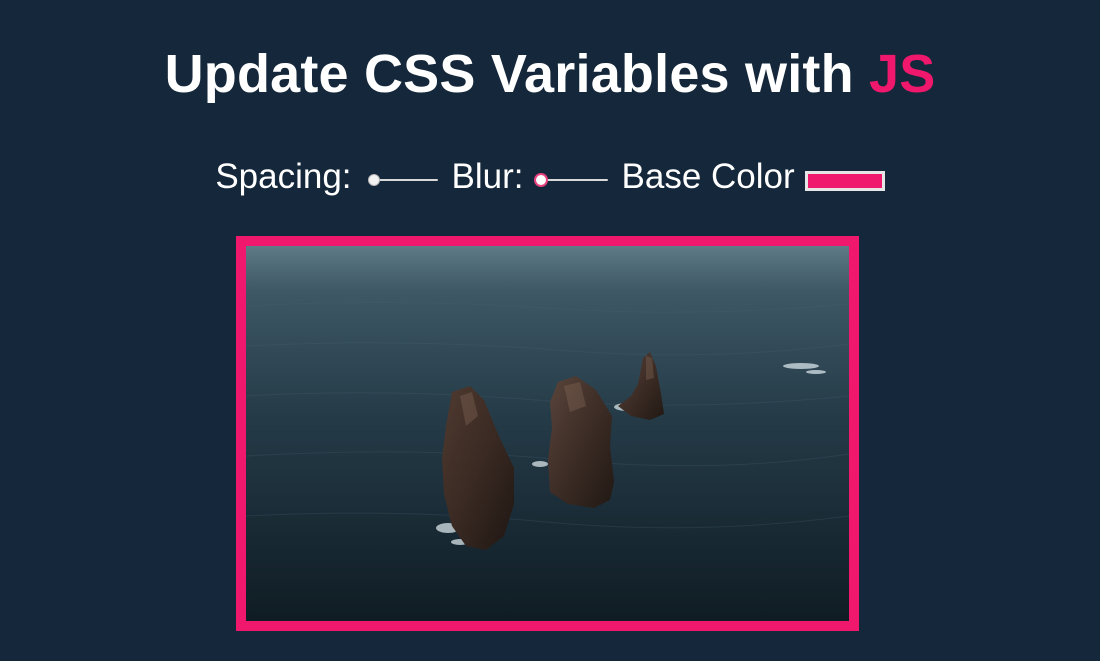 The width and height of the screenshot is (1100, 661). What do you see at coordinates (487, 176) in the screenshot?
I see `blur-label: Blur:` at bounding box center [487, 176].